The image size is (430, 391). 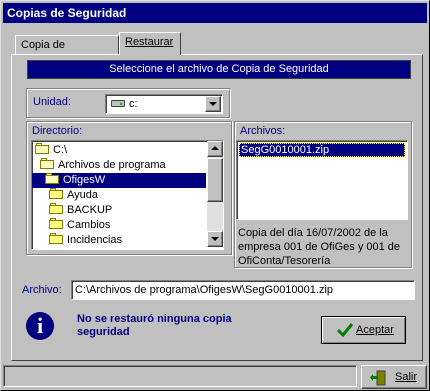 I want to click on tree-item: Ayuda, so click(x=73, y=195).